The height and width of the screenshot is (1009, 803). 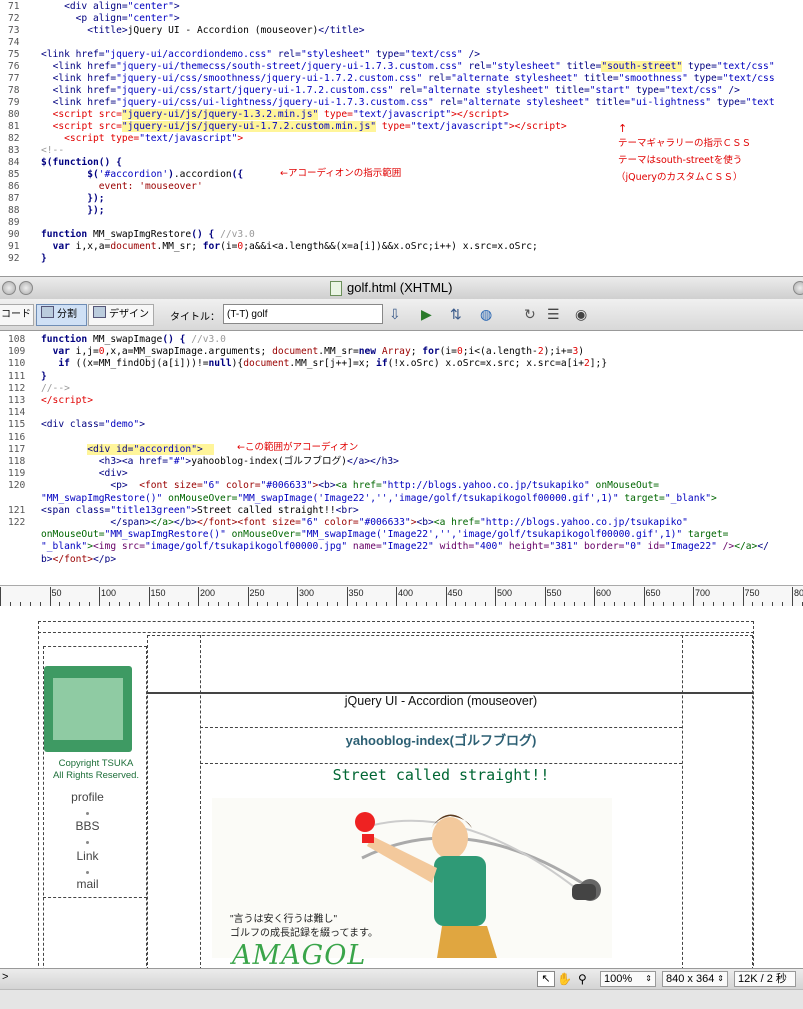 What do you see at coordinates (582, 979) in the screenshot?
I see `zoom-tool-icon: ⚲` at bounding box center [582, 979].